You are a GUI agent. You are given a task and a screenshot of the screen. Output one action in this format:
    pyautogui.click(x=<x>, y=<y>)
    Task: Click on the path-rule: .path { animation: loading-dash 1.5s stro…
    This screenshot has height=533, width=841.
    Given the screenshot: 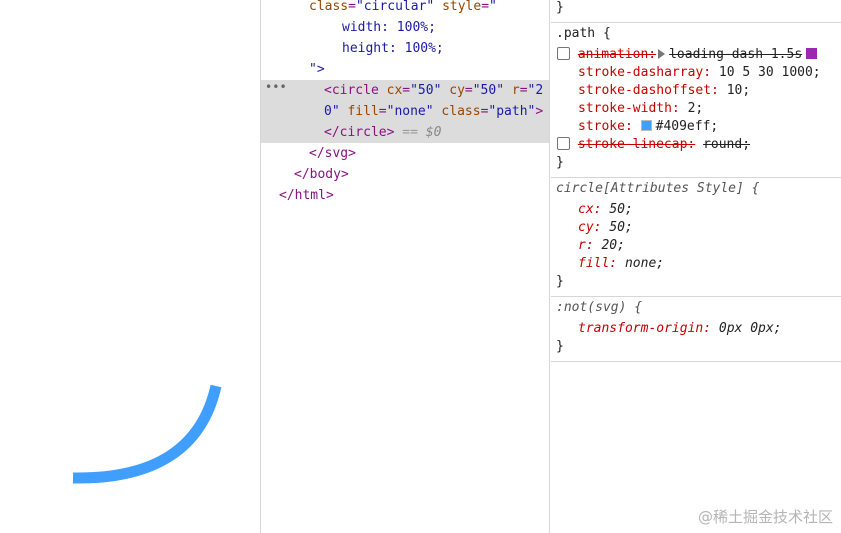 What is the action you would take?
    pyautogui.click(x=696, y=100)
    